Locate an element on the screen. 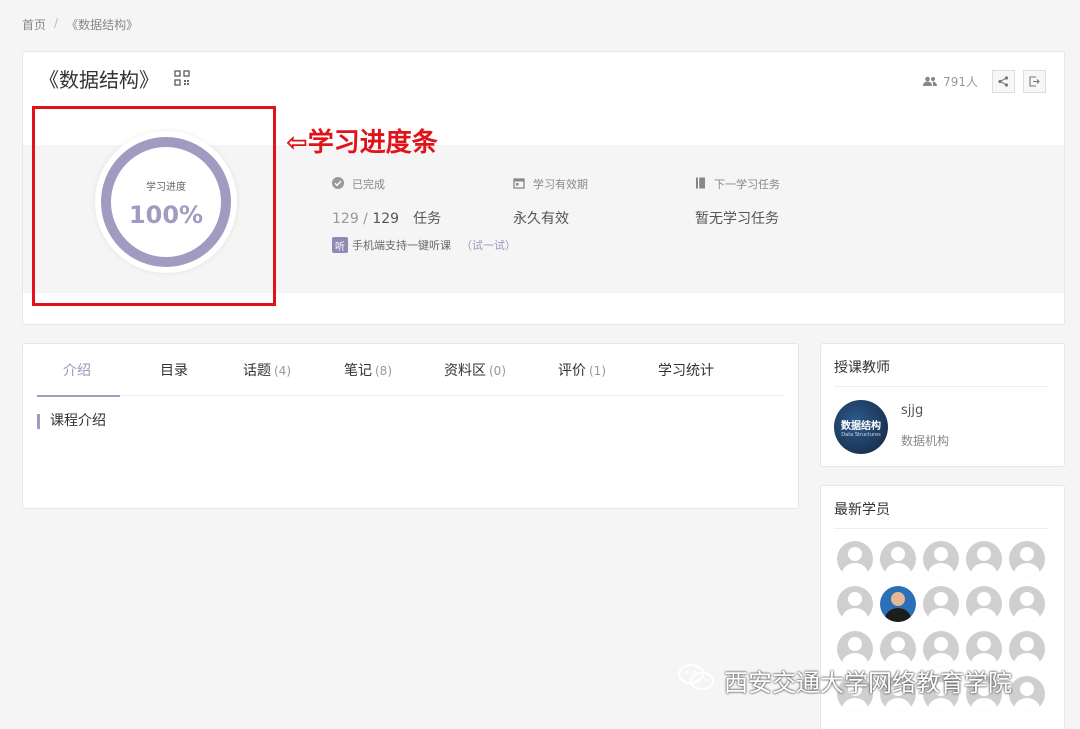  share-button is located at coordinates (1003, 81).